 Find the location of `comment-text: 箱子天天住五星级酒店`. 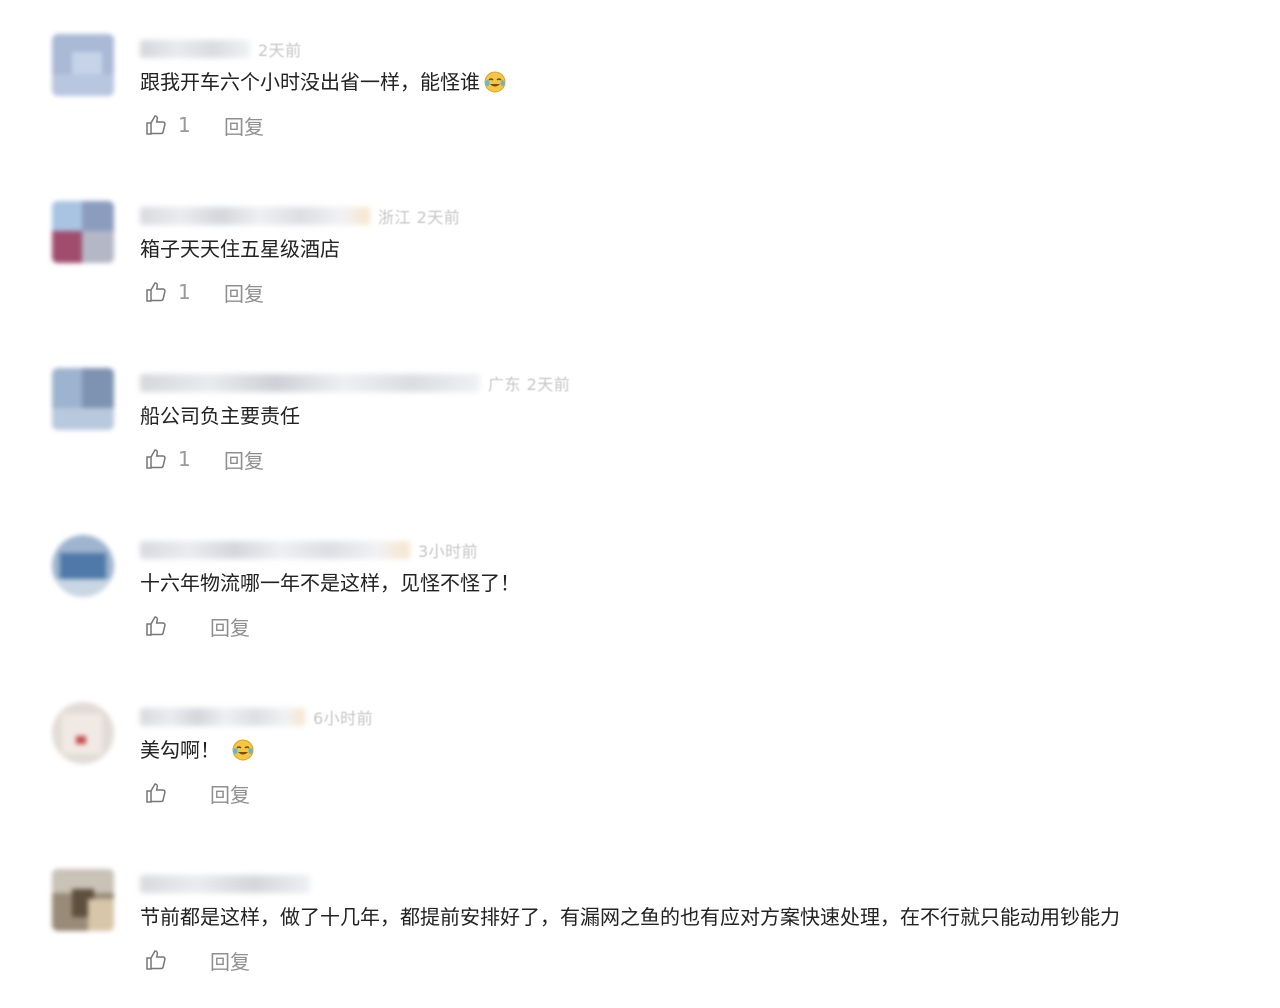

comment-text: 箱子天天住五星级酒店 is located at coordinates (240, 249).